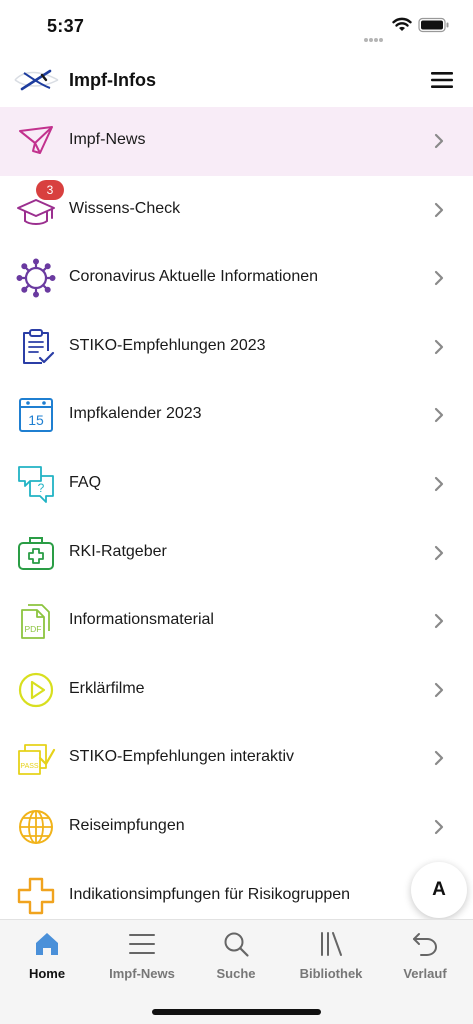 The width and height of the screenshot is (473, 1024). What do you see at coordinates (36, 278) in the screenshot?
I see `virus-icon` at bounding box center [36, 278].